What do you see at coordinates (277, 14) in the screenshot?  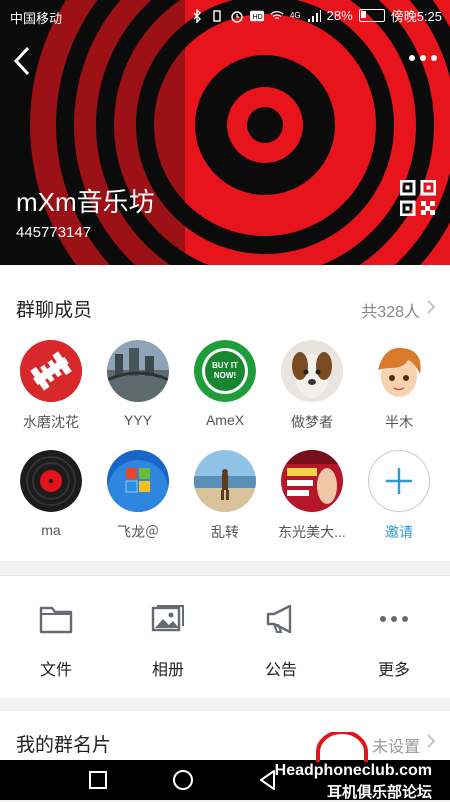 I see `wifi-icon` at bounding box center [277, 14].